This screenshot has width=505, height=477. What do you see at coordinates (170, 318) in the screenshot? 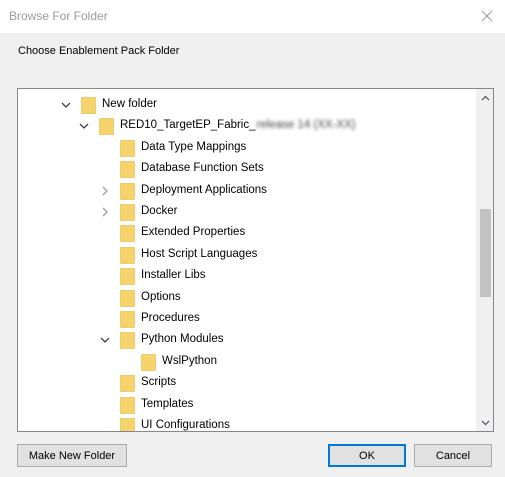
I see `tree-item-label: Procedures` at bounding box center [170, 318].